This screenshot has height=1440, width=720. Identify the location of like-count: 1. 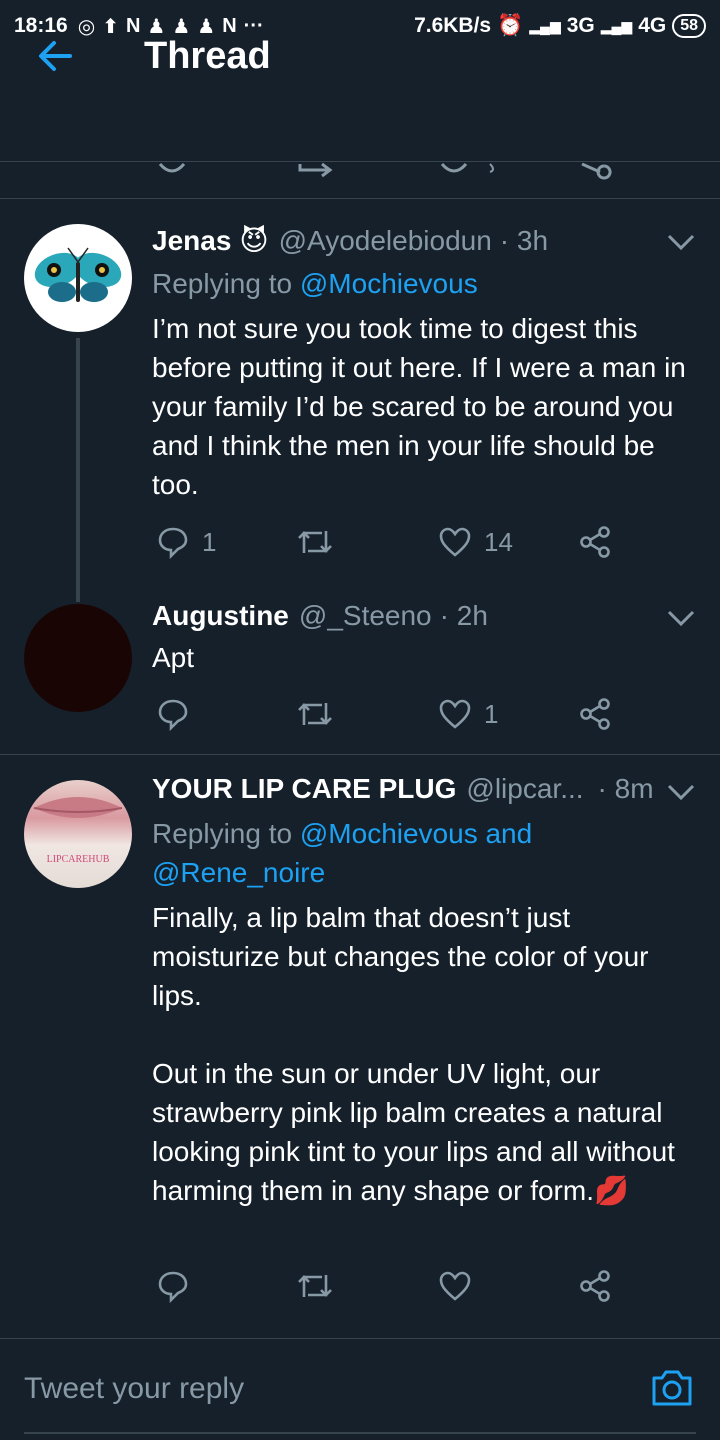
(491, 713).